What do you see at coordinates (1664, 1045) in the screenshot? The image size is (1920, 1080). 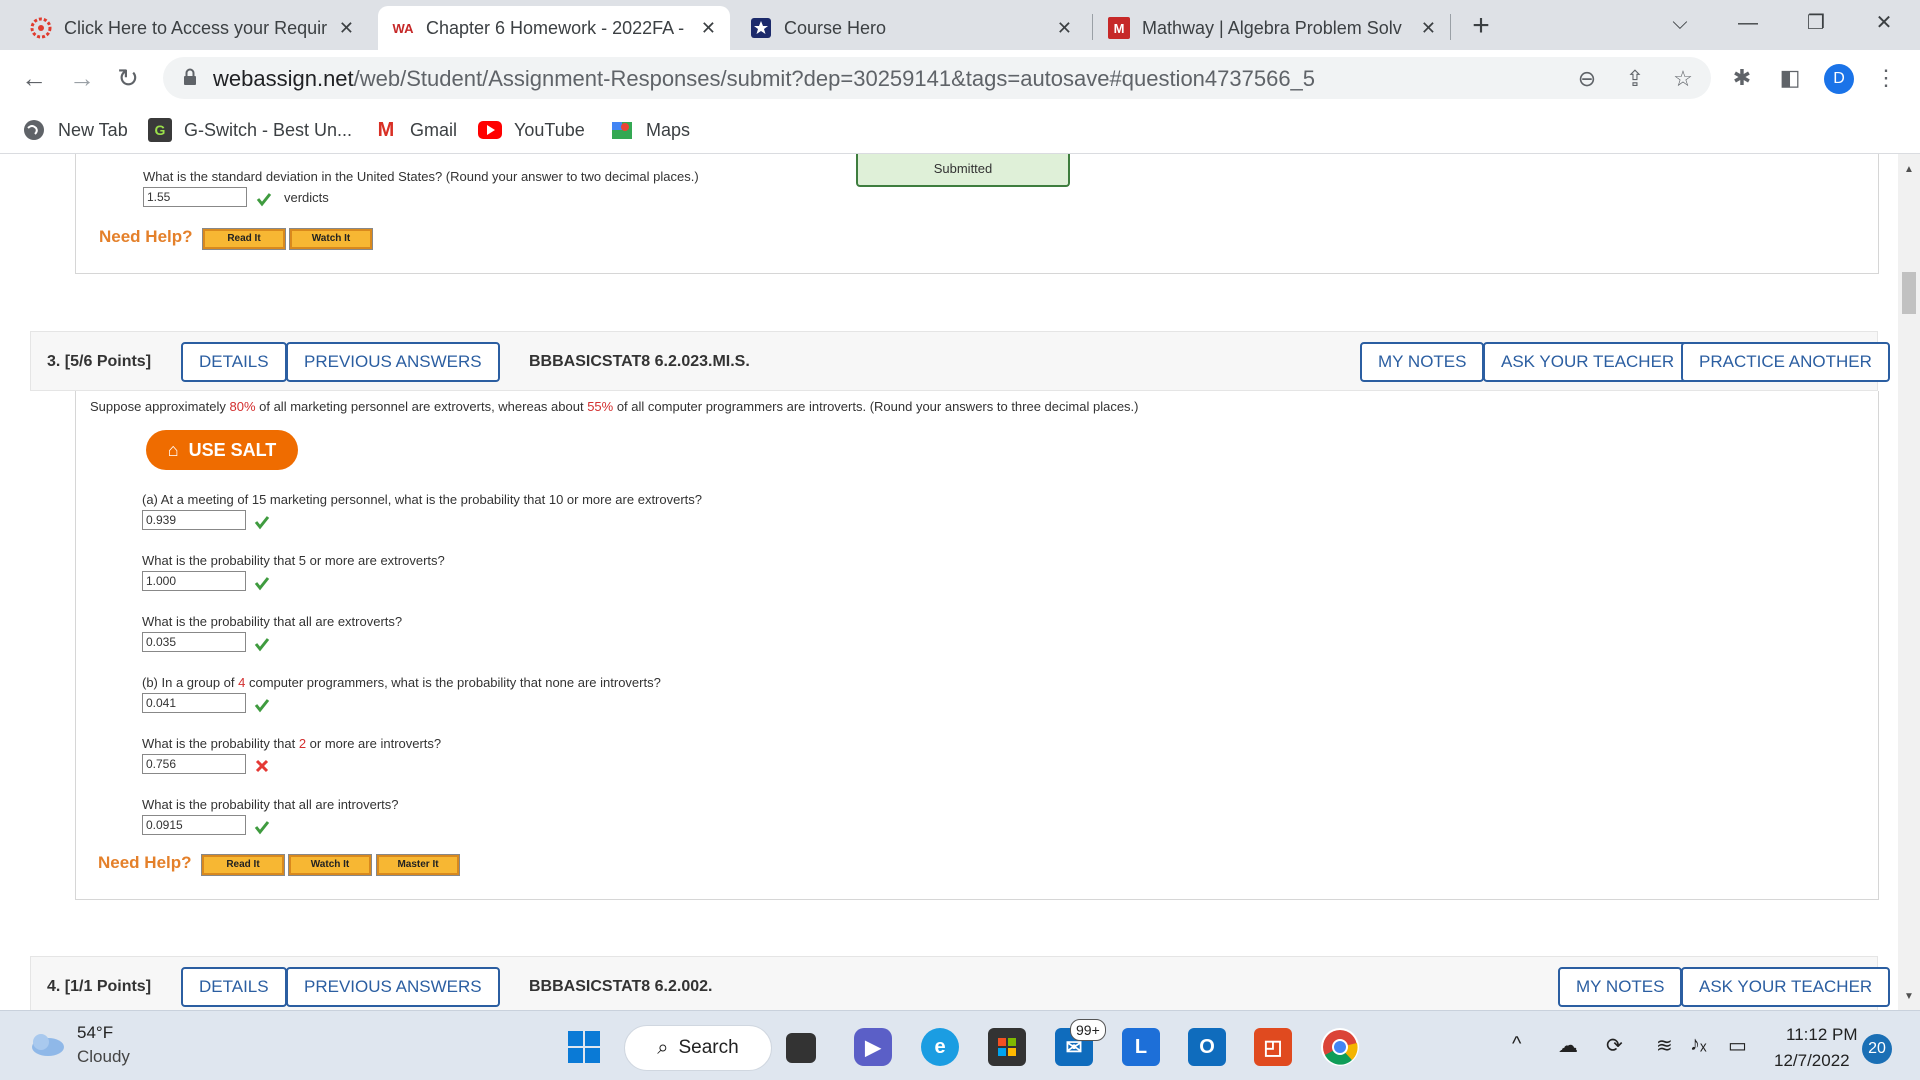 I see `wifi-icon: ≋` at bounding box center [1664, 1045].